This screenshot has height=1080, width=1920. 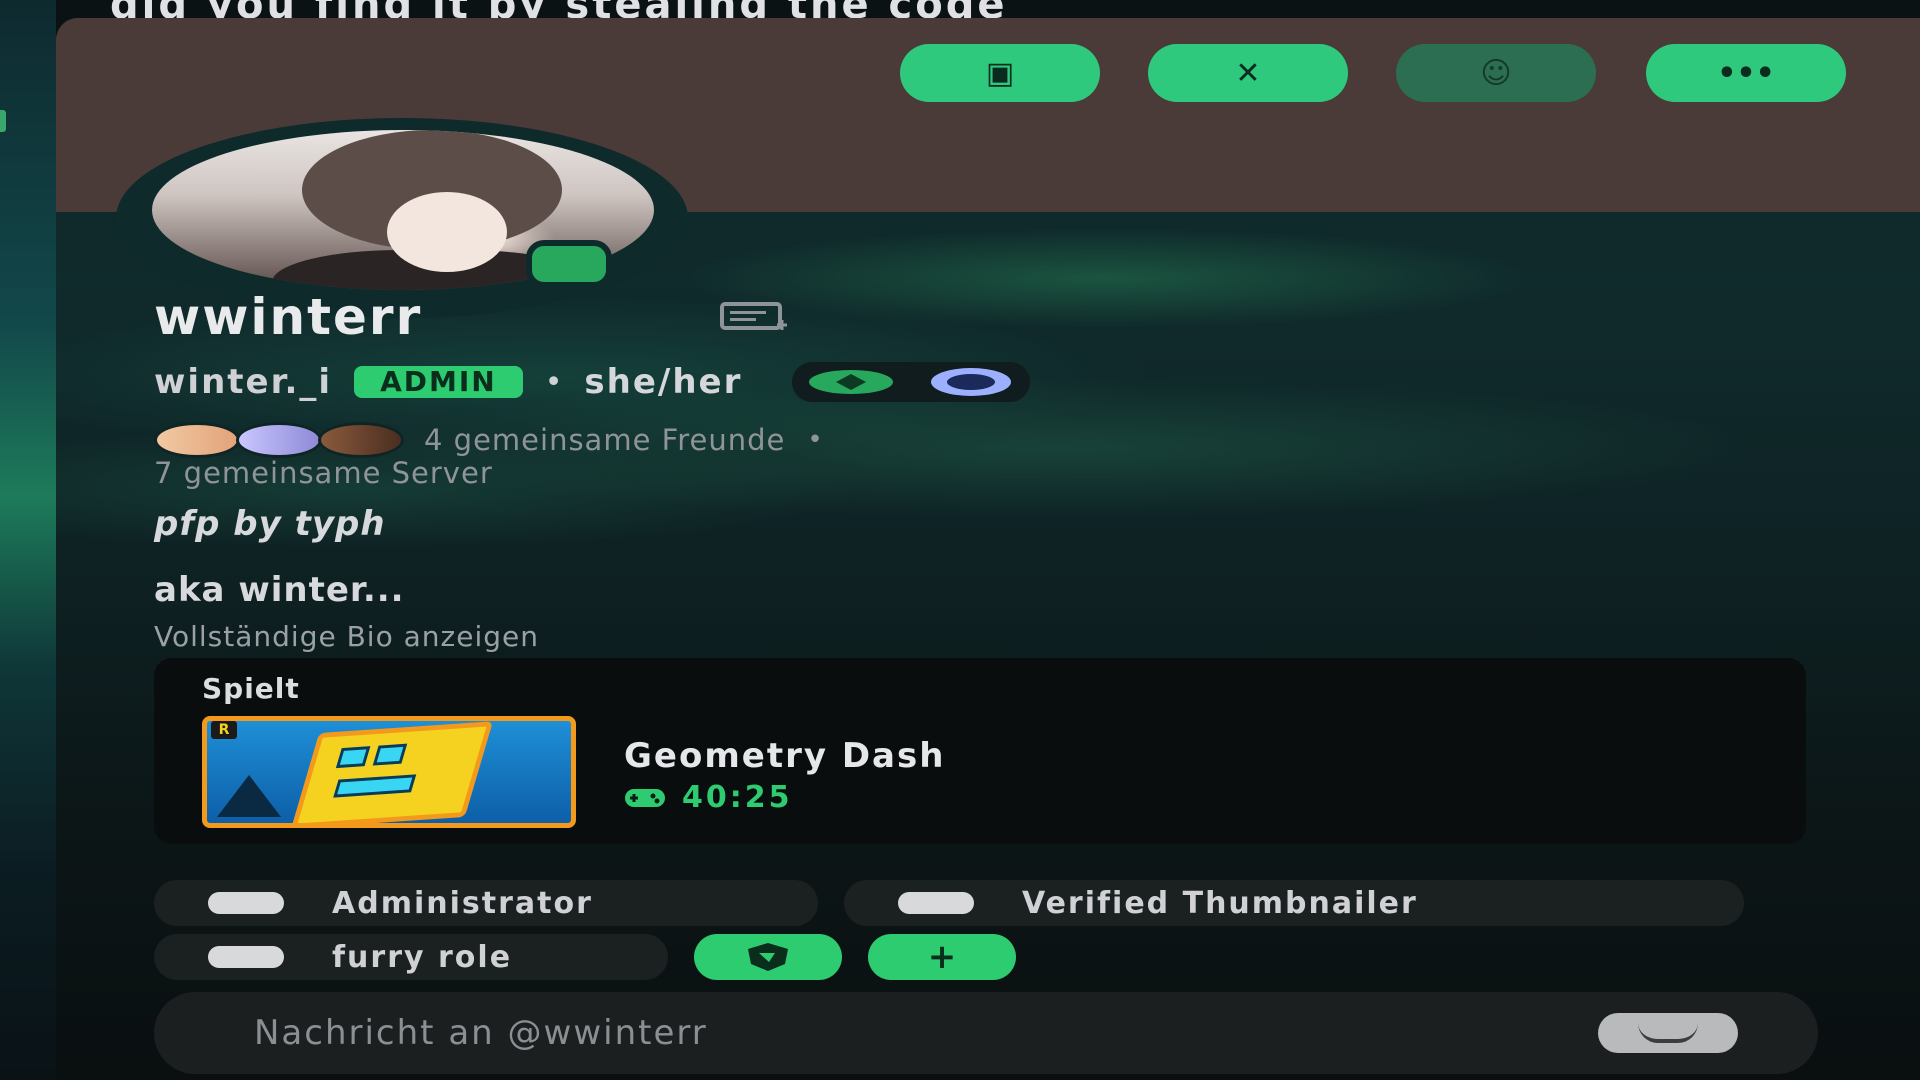 I want to click on add-friend-icon: ☺, so click(x=1496, y=73).